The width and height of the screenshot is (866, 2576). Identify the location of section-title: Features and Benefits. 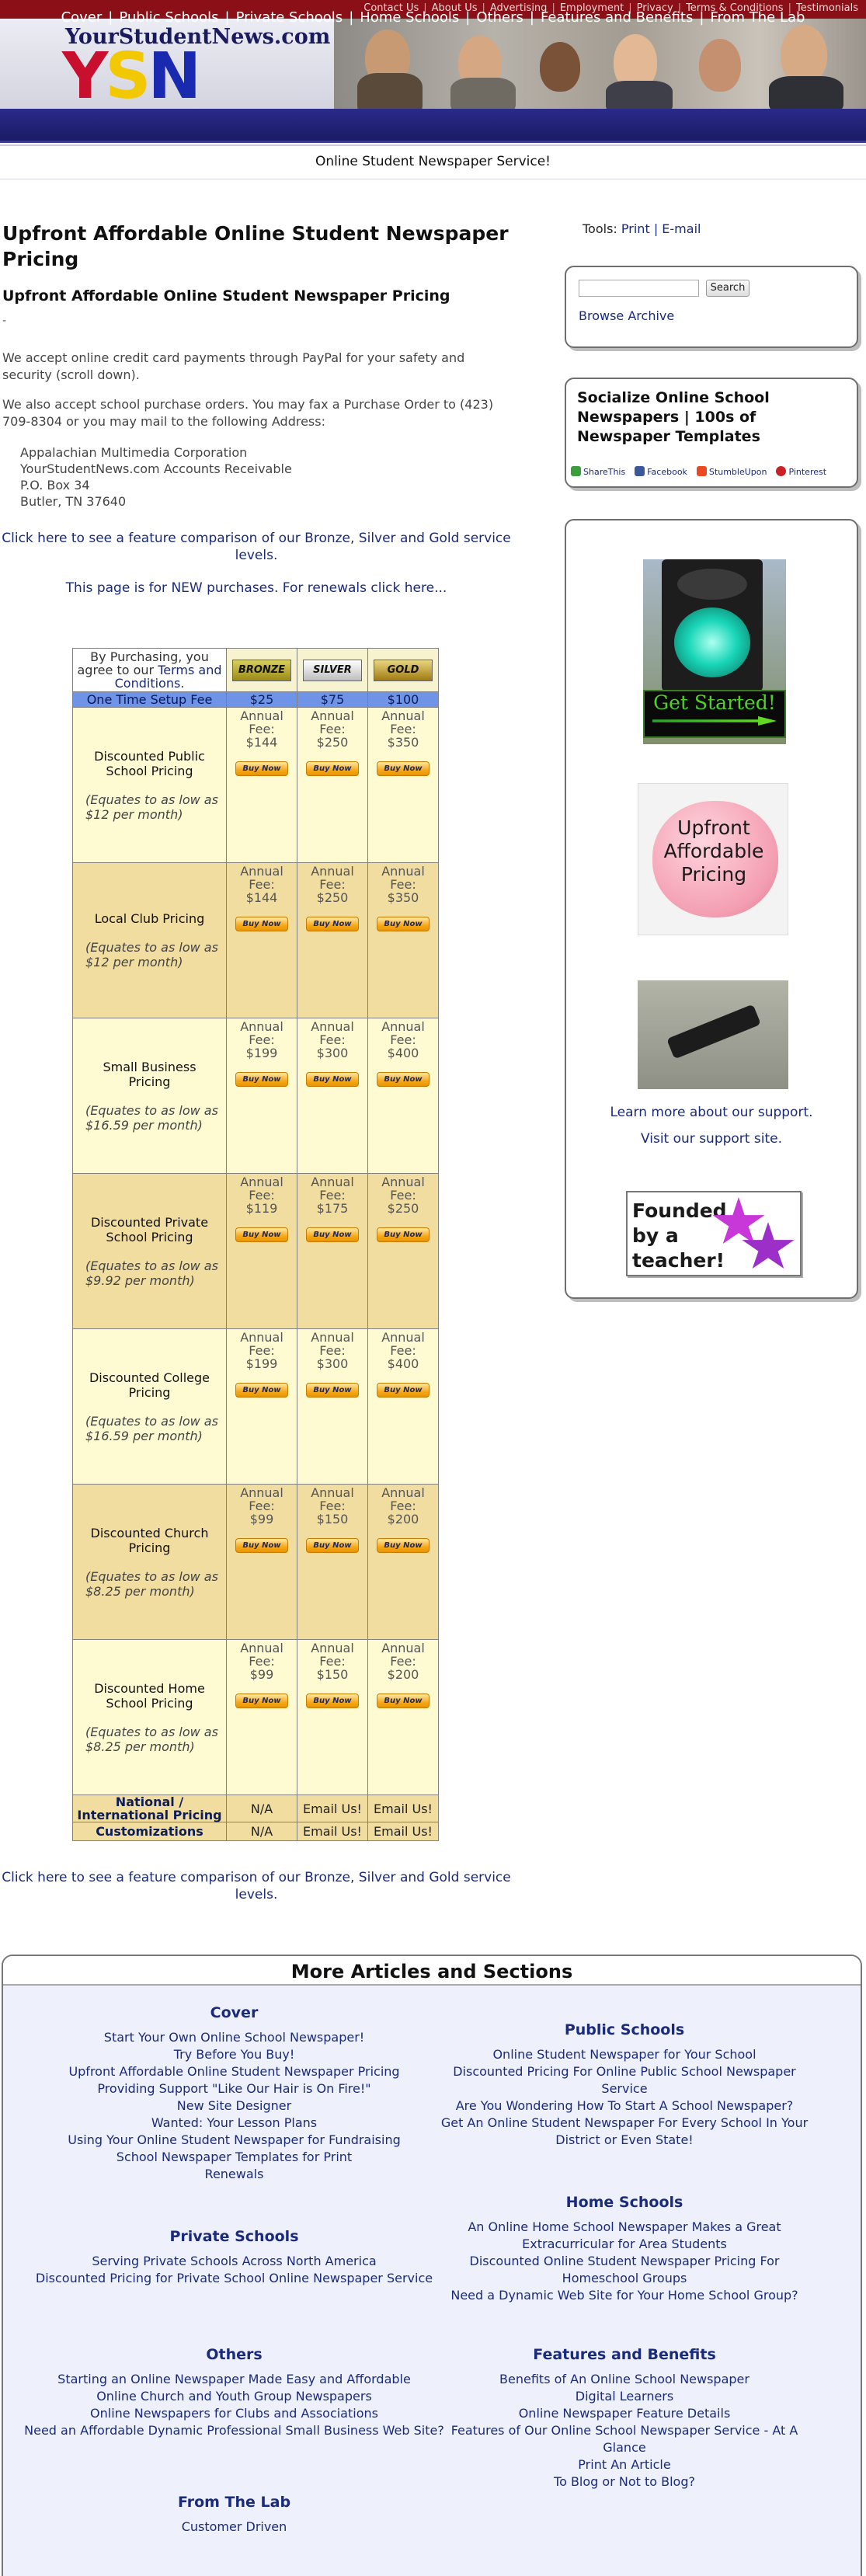
(625, 2354).